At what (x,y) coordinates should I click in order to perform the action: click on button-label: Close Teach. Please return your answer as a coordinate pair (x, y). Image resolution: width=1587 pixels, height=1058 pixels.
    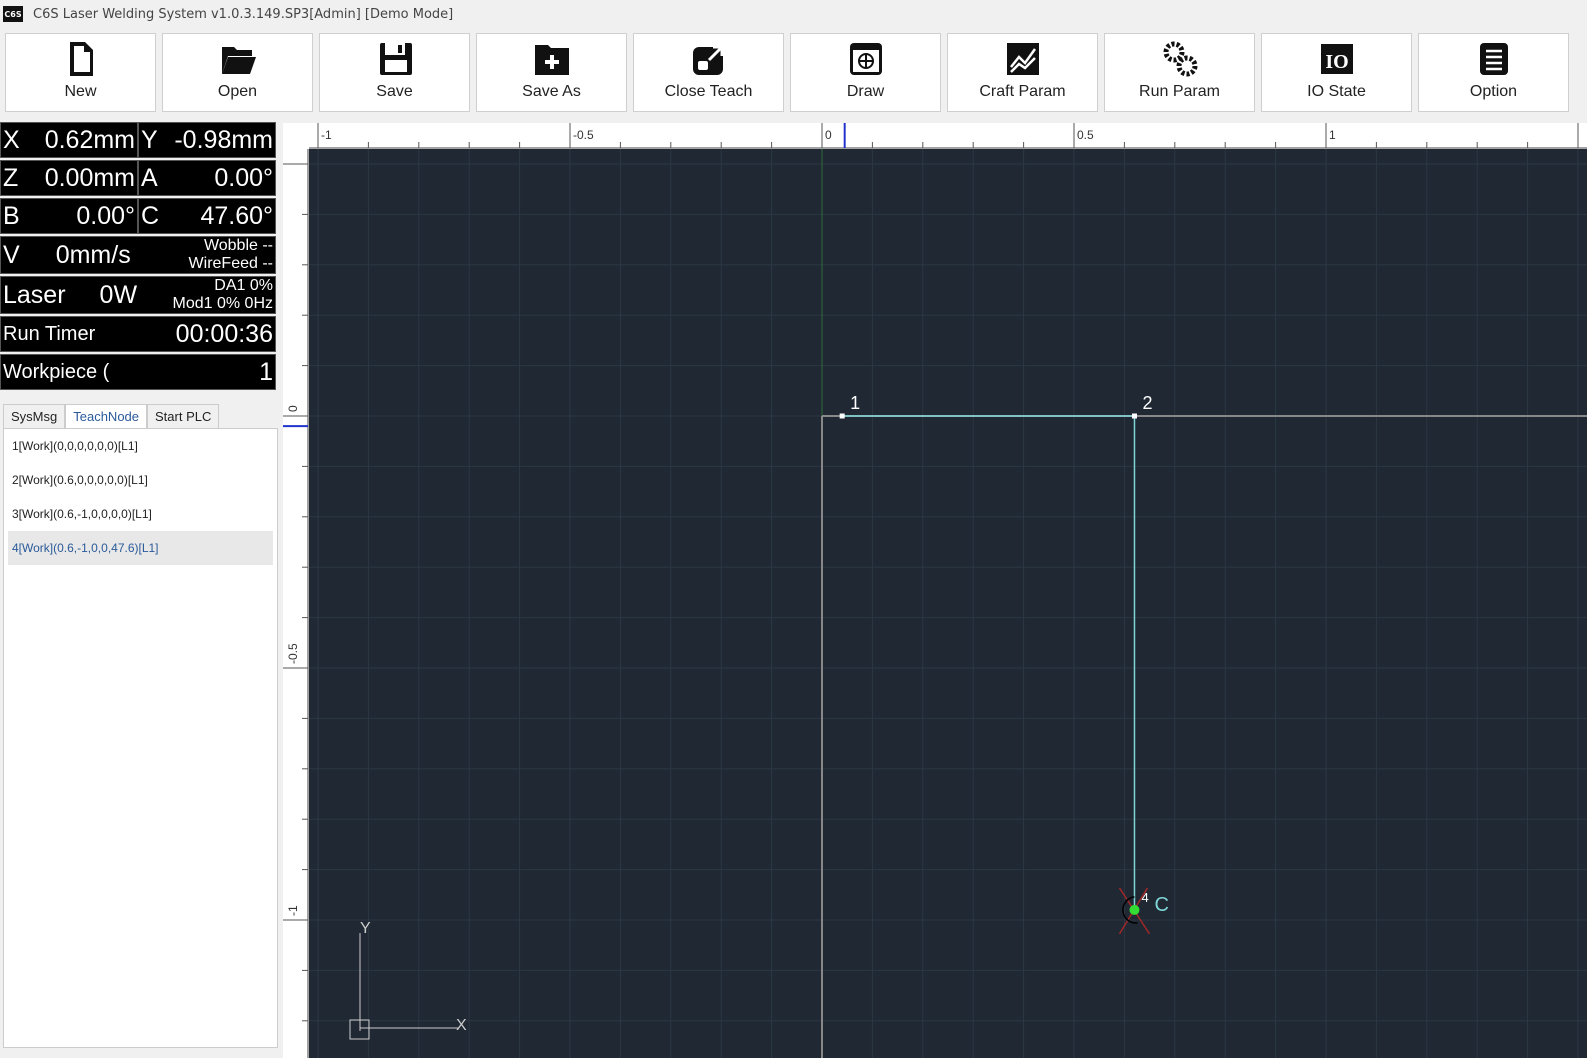
    Looking at the image, I should click on (708, 91).